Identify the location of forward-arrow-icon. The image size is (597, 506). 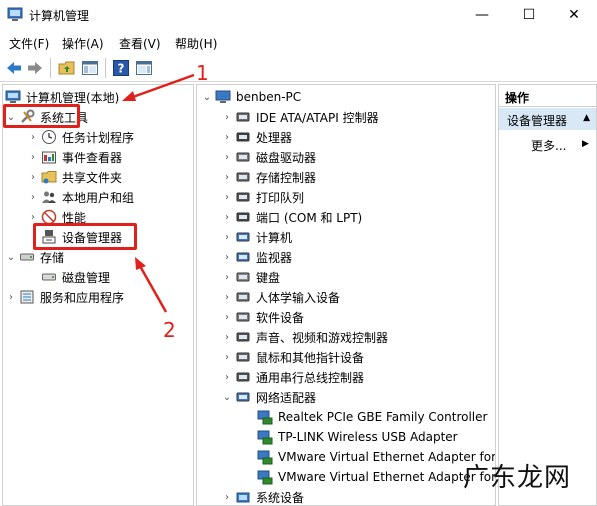
(35, 68).